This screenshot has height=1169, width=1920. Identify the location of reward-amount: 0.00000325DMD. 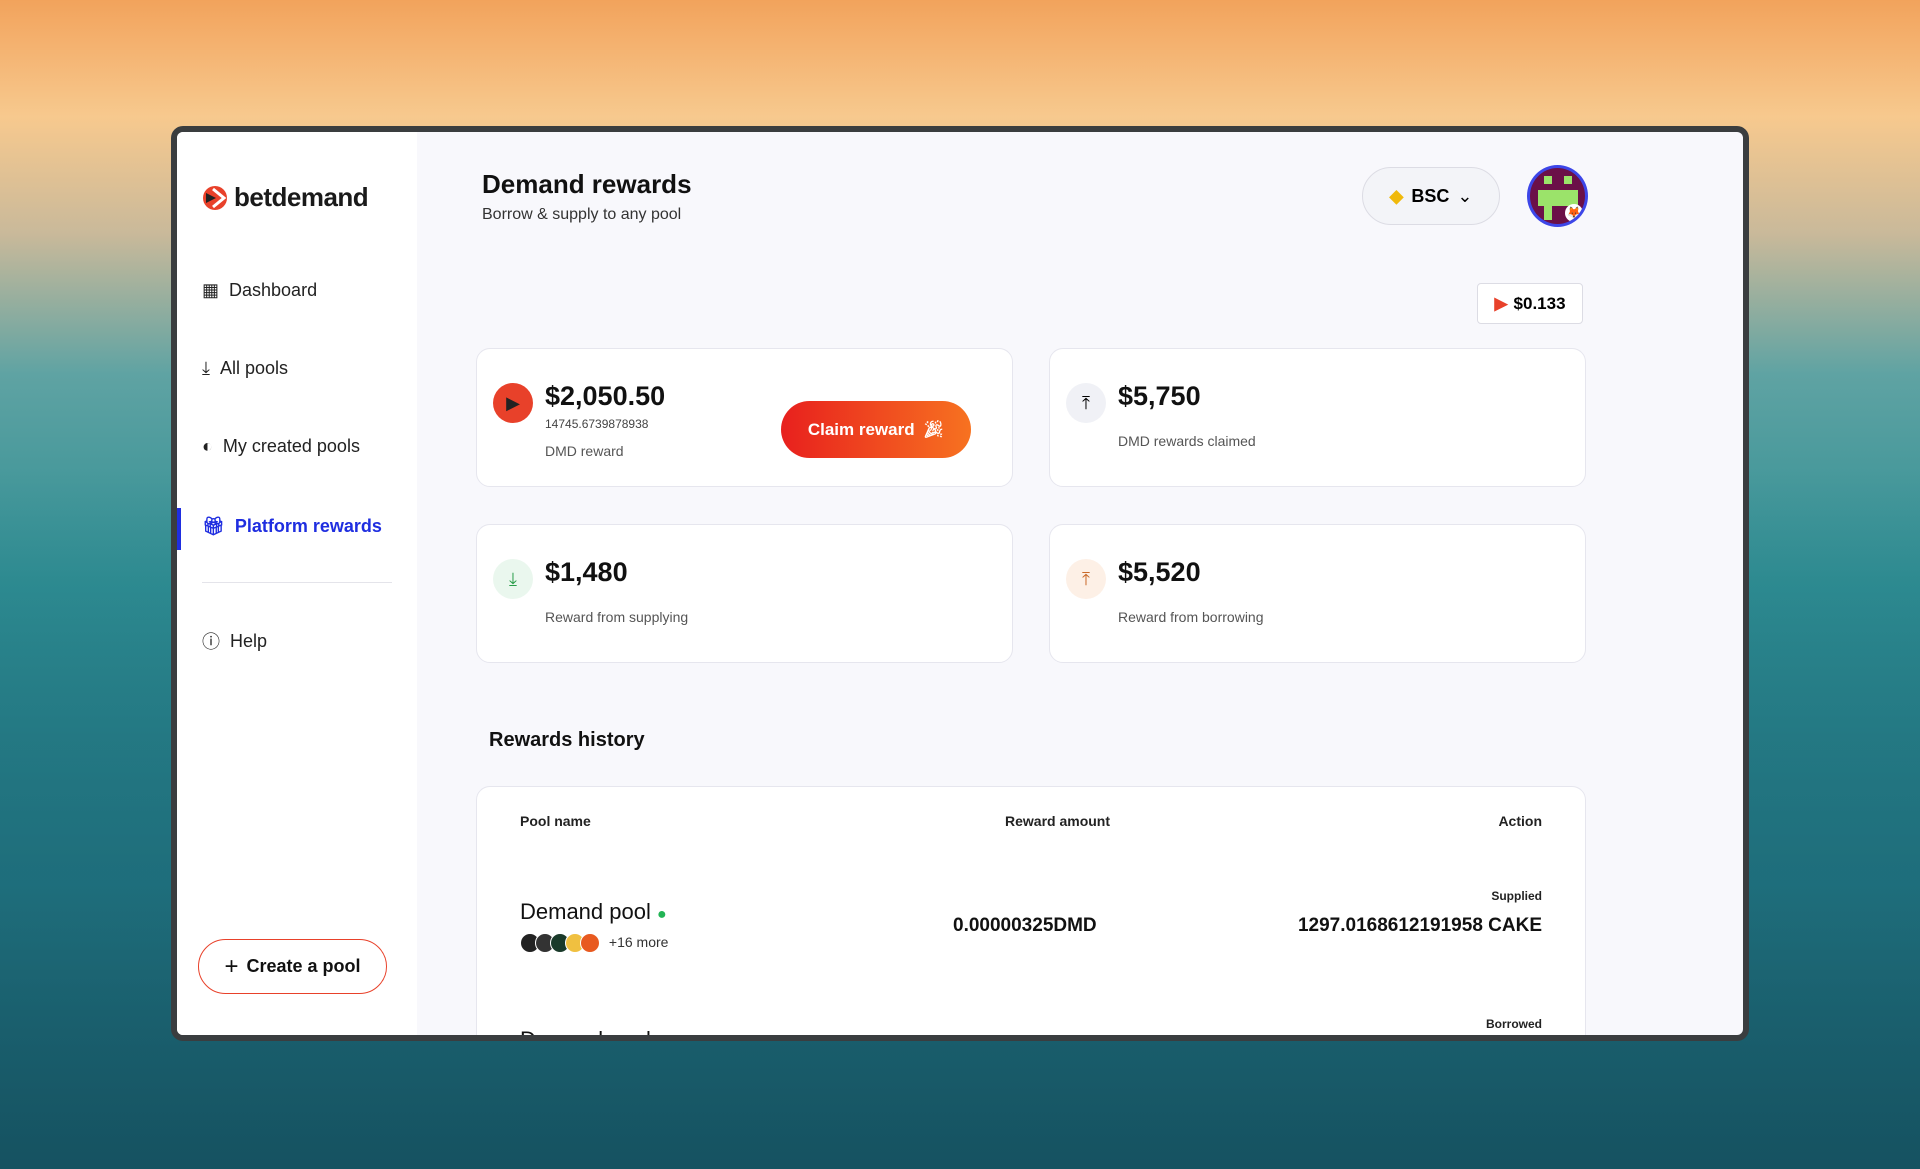
(1025, 925).